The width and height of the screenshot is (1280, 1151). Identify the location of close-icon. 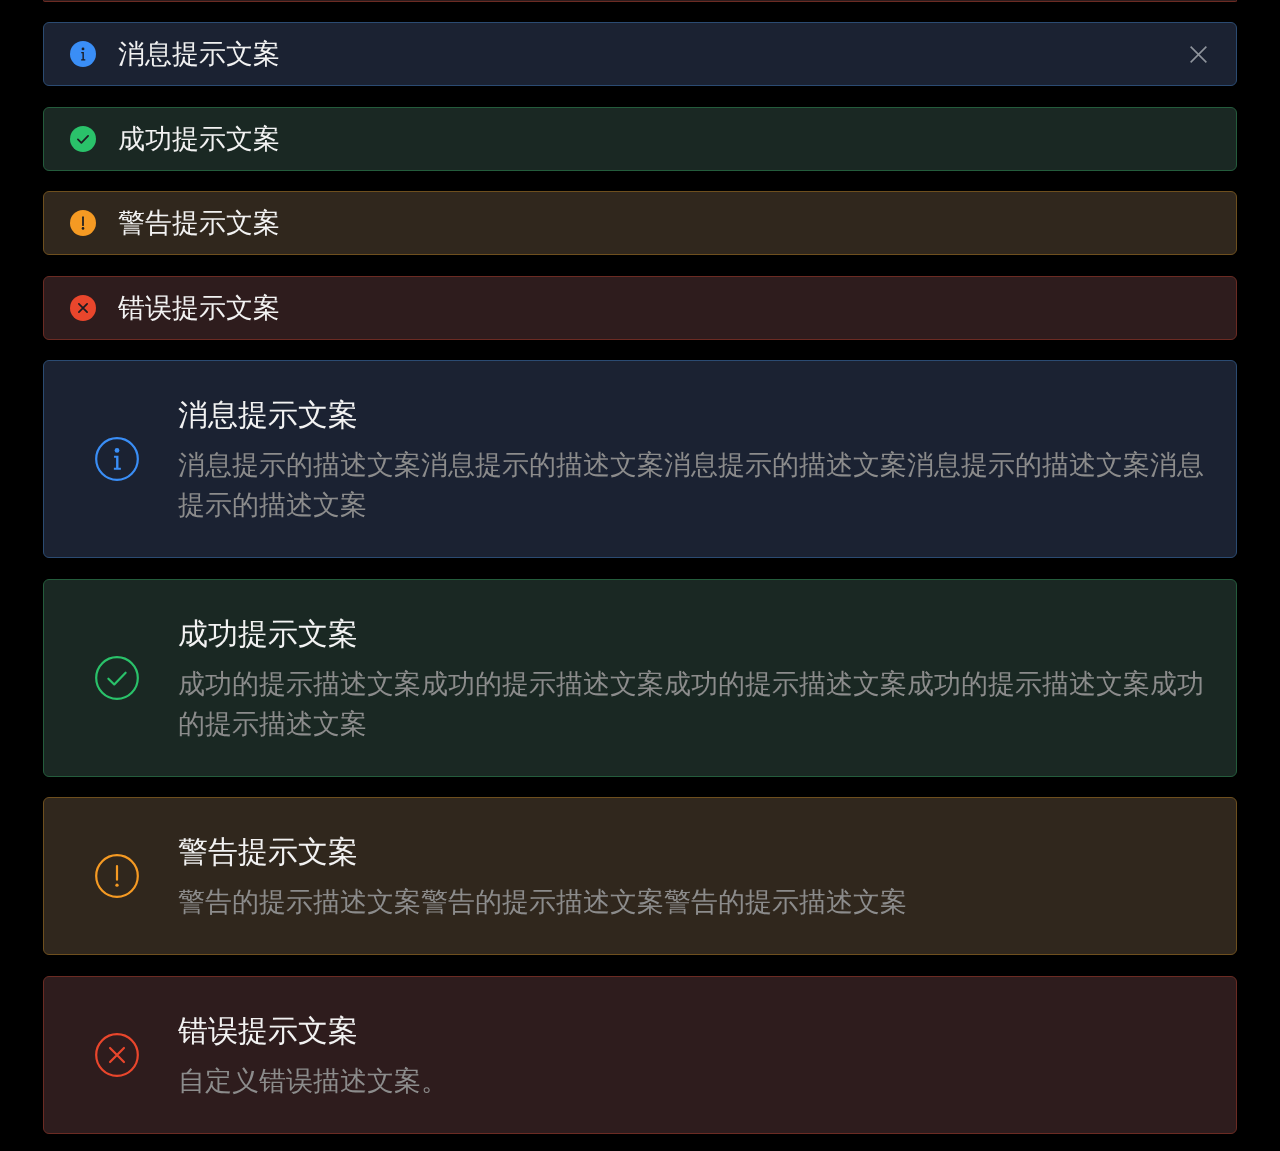
(1198, 54).